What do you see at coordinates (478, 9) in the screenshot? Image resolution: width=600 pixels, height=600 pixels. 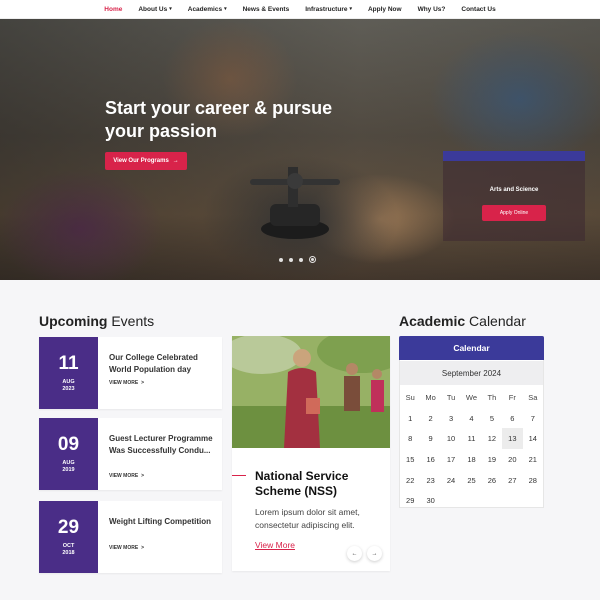 I see `nav-item-contact-us: Contact Us` at bounding box center [478, 9].